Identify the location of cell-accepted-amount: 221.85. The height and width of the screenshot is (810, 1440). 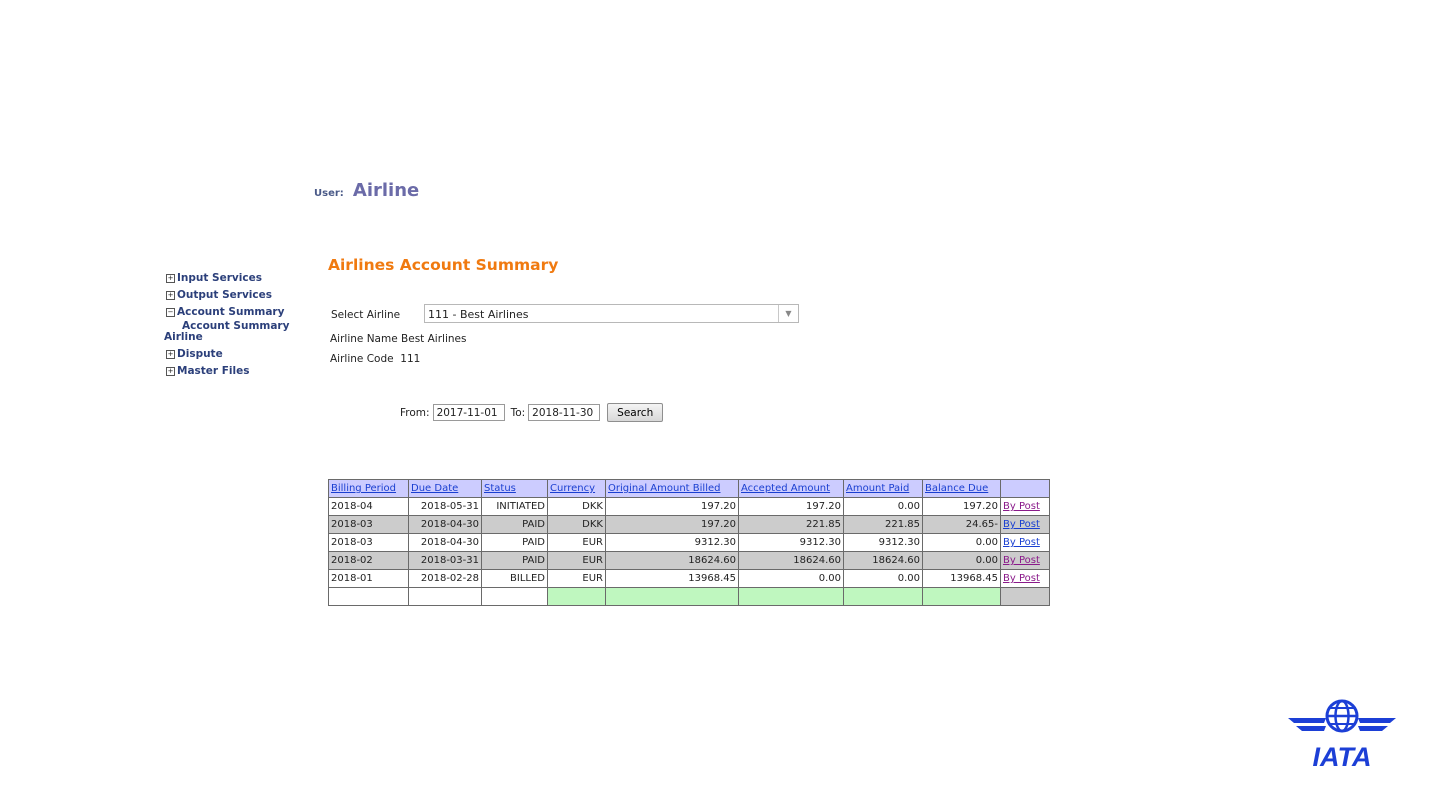
(791, 524).